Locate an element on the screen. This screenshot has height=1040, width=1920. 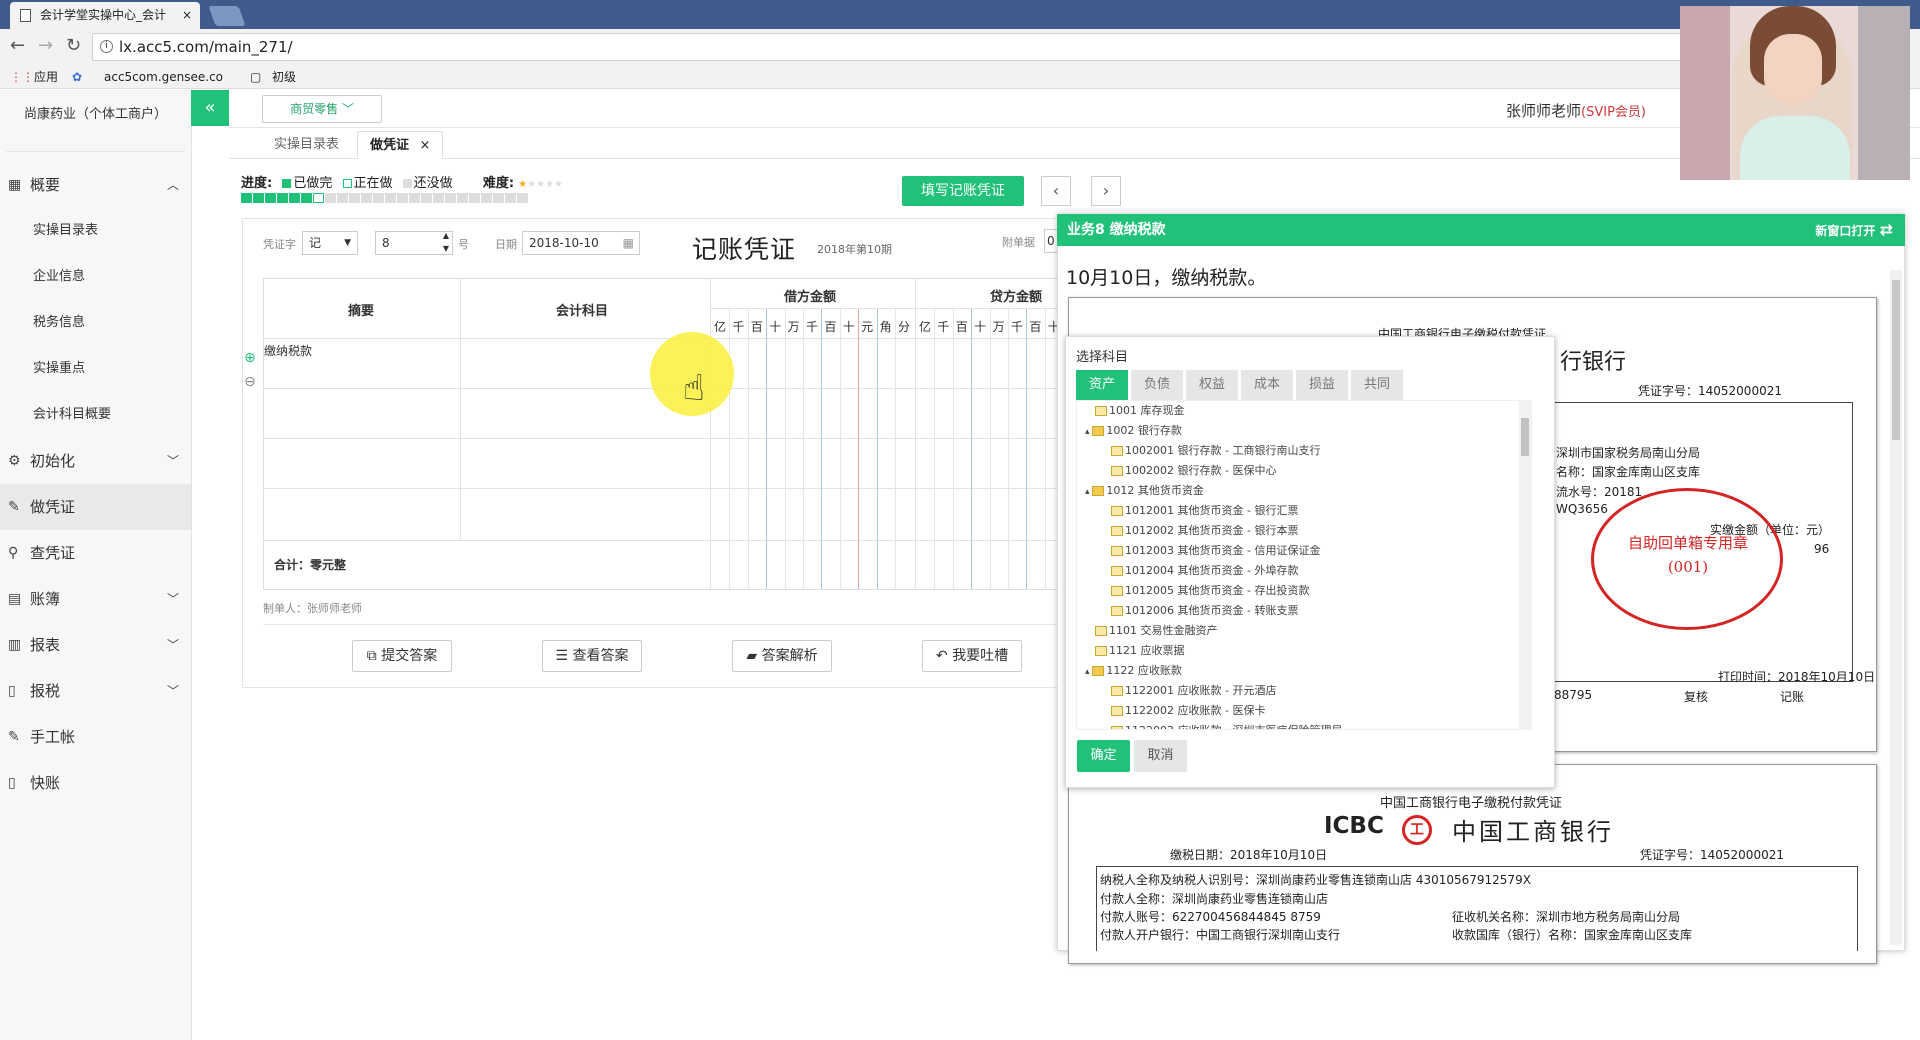
tree-node: 1122001 应收账款 - 开元酒店 is located at coordinates (1193, 691).